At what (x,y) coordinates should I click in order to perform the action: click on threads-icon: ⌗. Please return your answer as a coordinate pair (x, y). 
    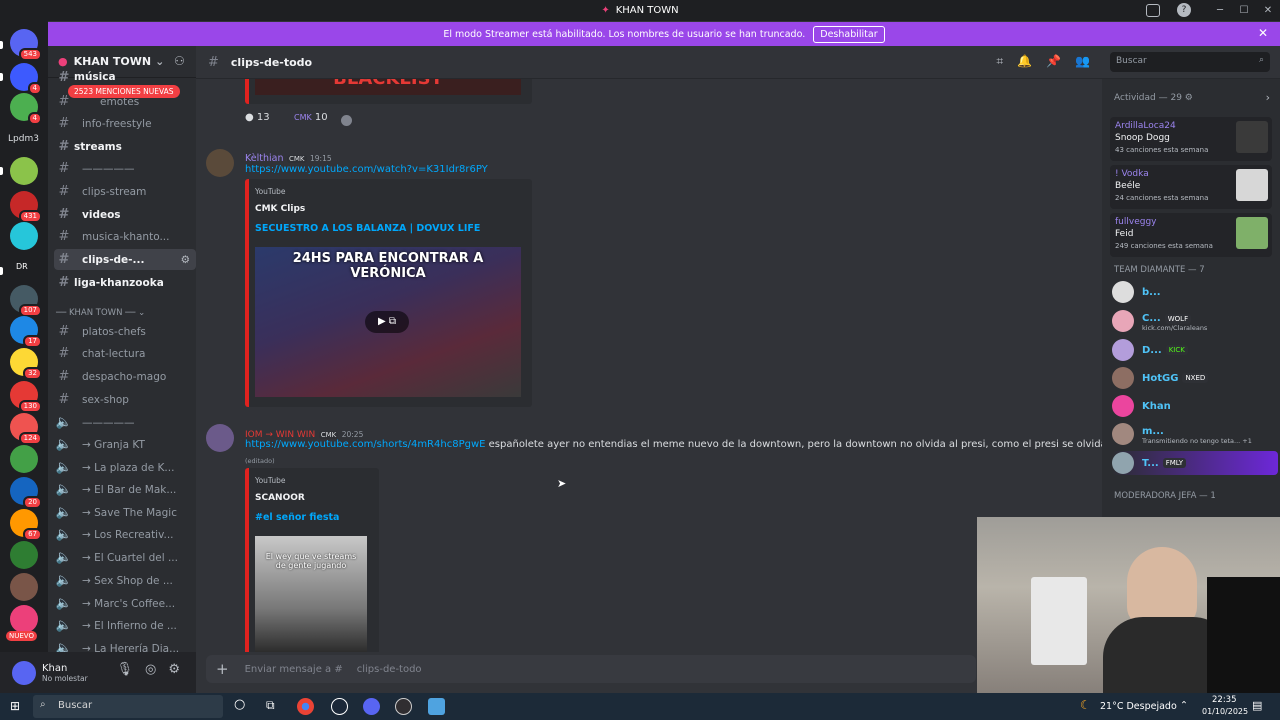
    Looking at the image, I should click on (999, 61).